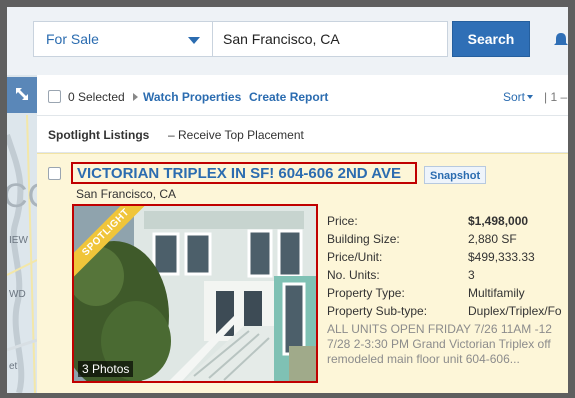  I want to click on selected-count: 0 Selected, so click(96, 97).